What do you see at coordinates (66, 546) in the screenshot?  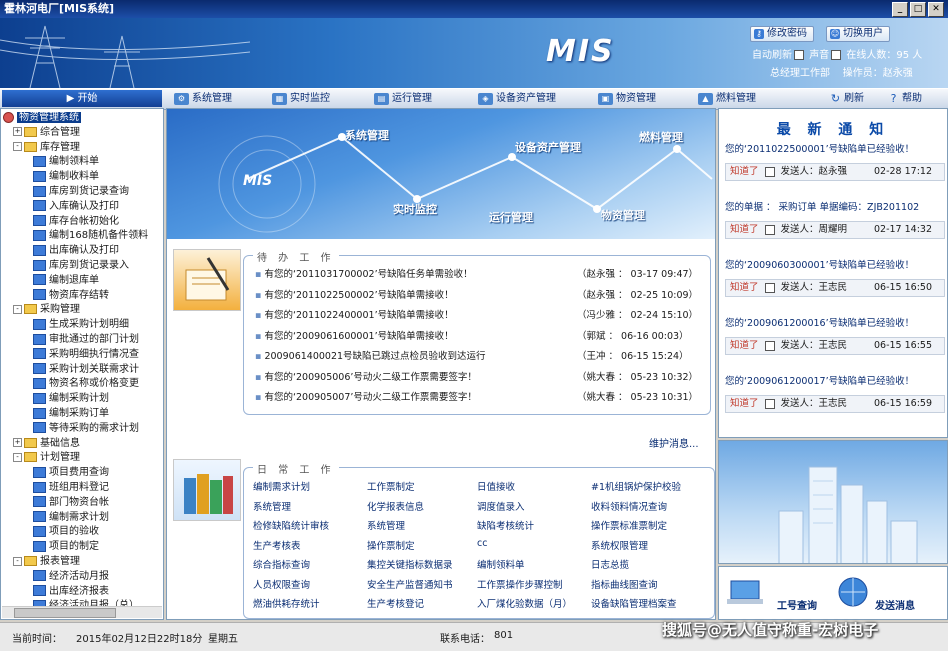 I see `tree-leaf-item: 项目的制定` at bounding box center [66, 546].